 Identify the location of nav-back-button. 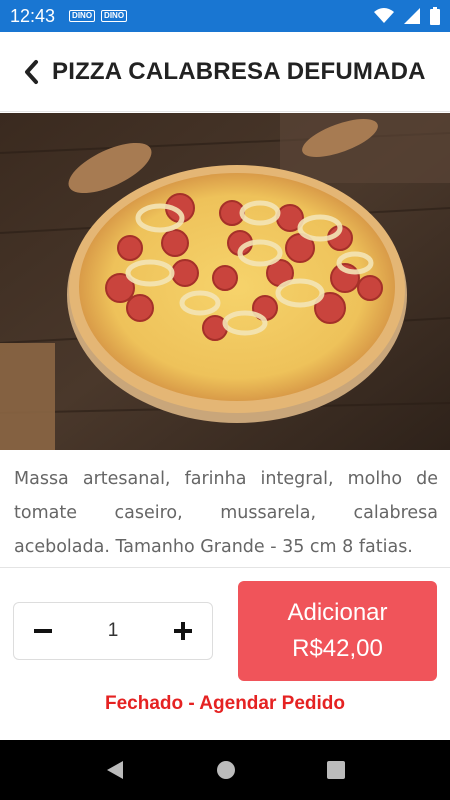
(115, 770).